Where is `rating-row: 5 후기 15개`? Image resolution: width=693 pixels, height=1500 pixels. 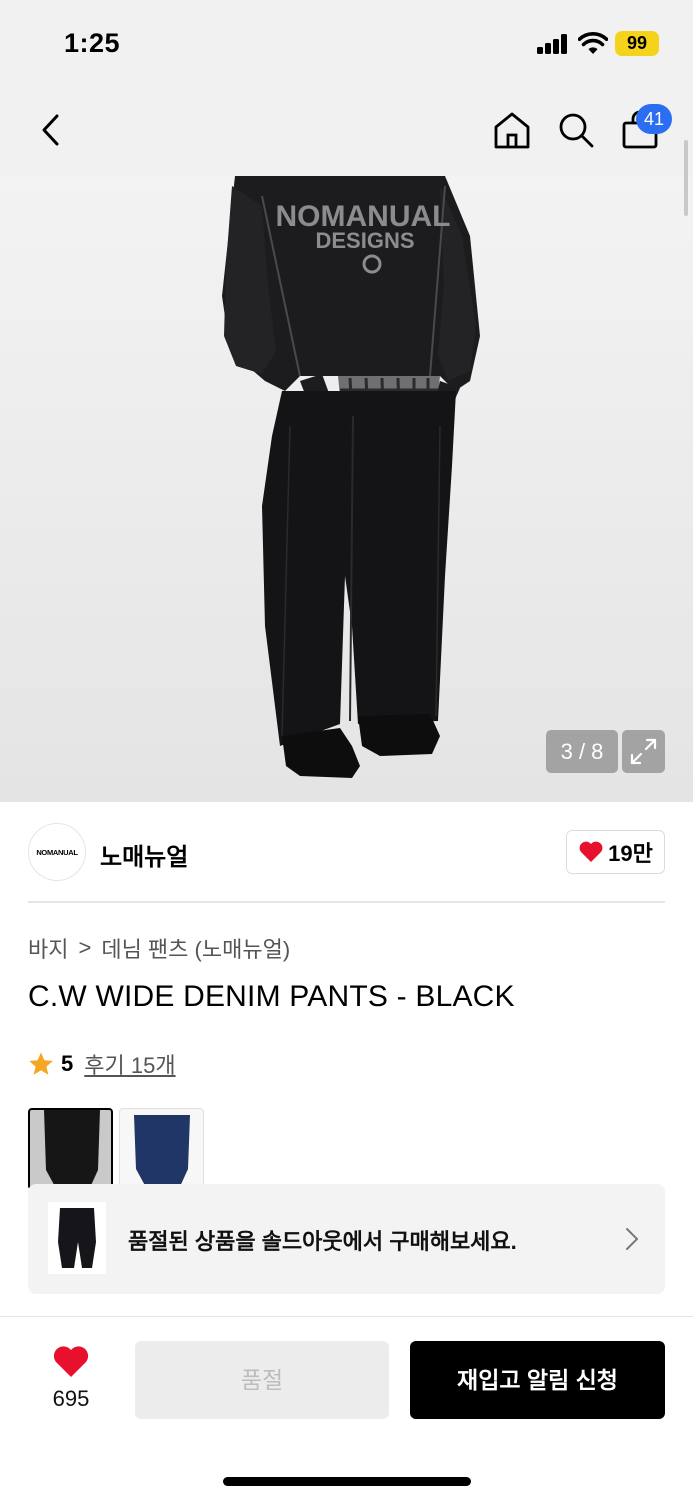 rating-row: 5 후기 15개 is located at coordinates (102, 1064).